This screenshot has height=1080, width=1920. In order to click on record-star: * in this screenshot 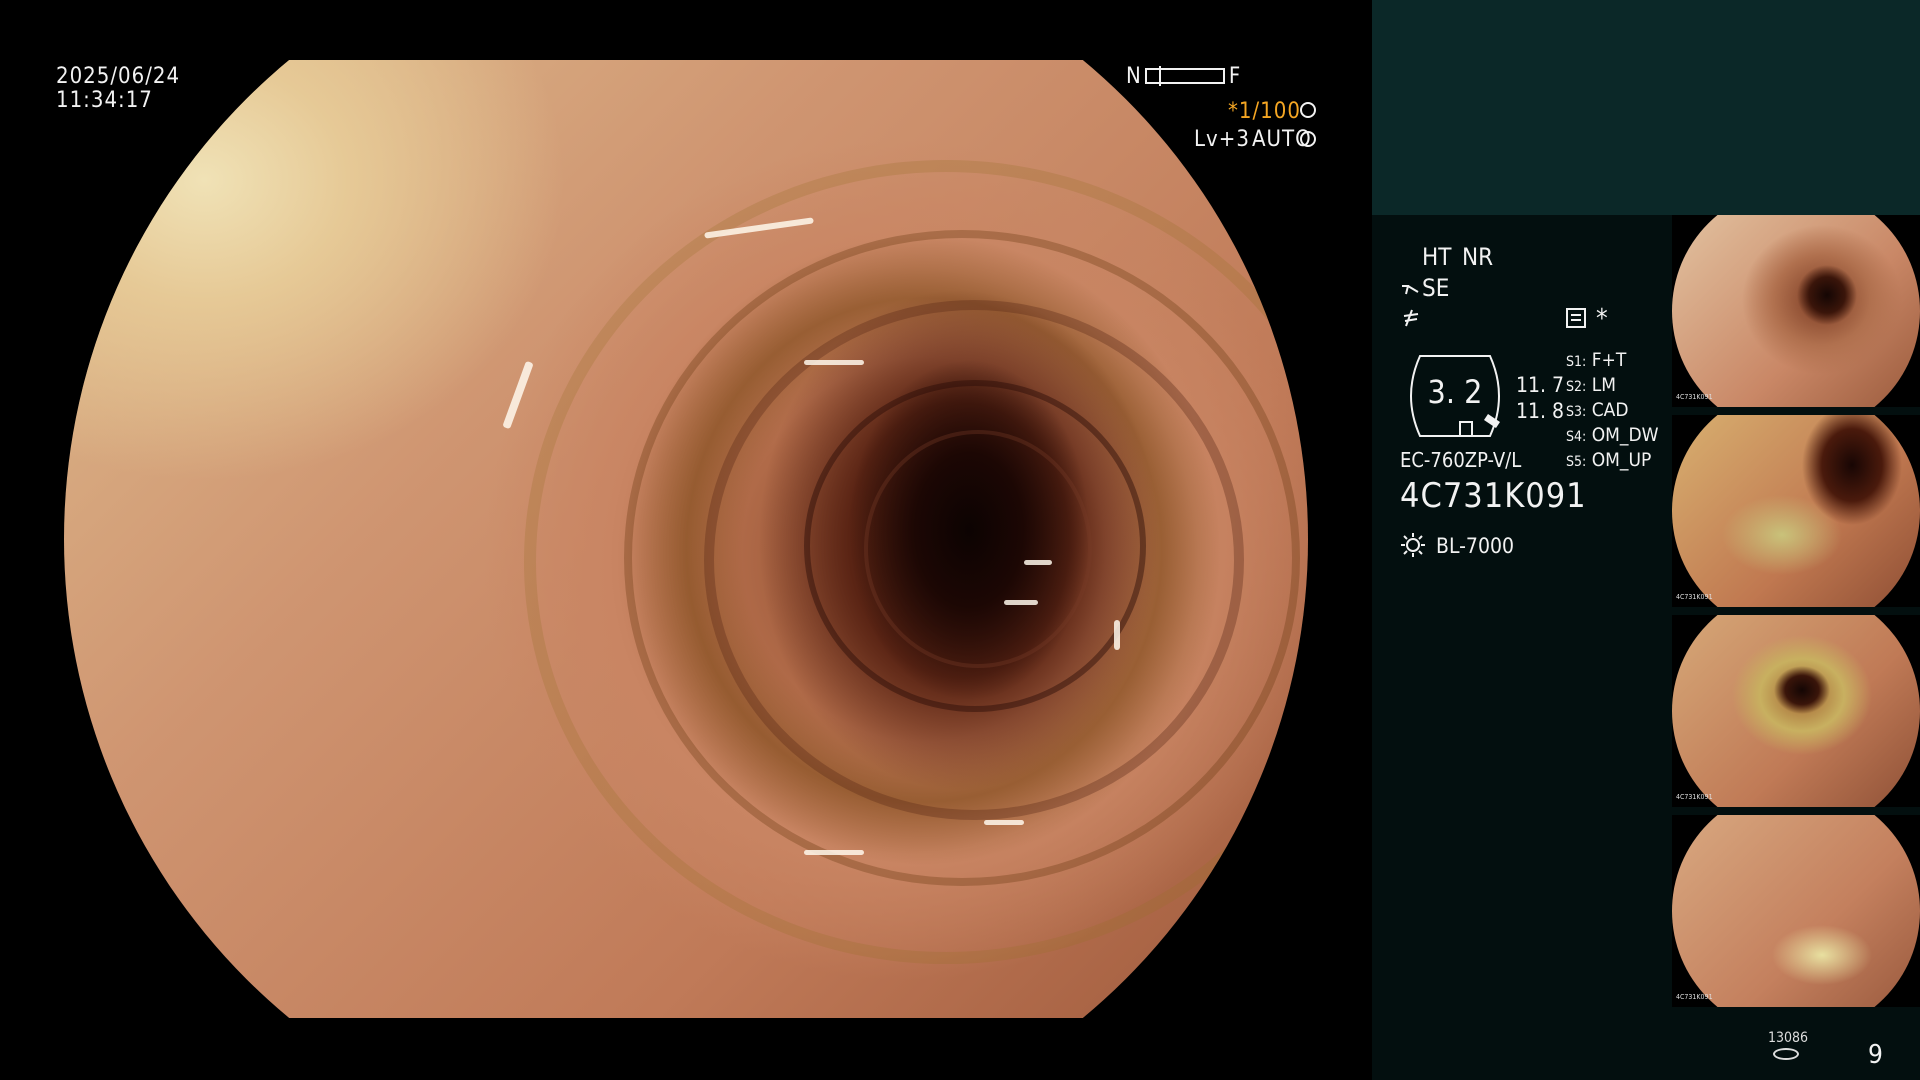, I will do `click(1602, 319)`.